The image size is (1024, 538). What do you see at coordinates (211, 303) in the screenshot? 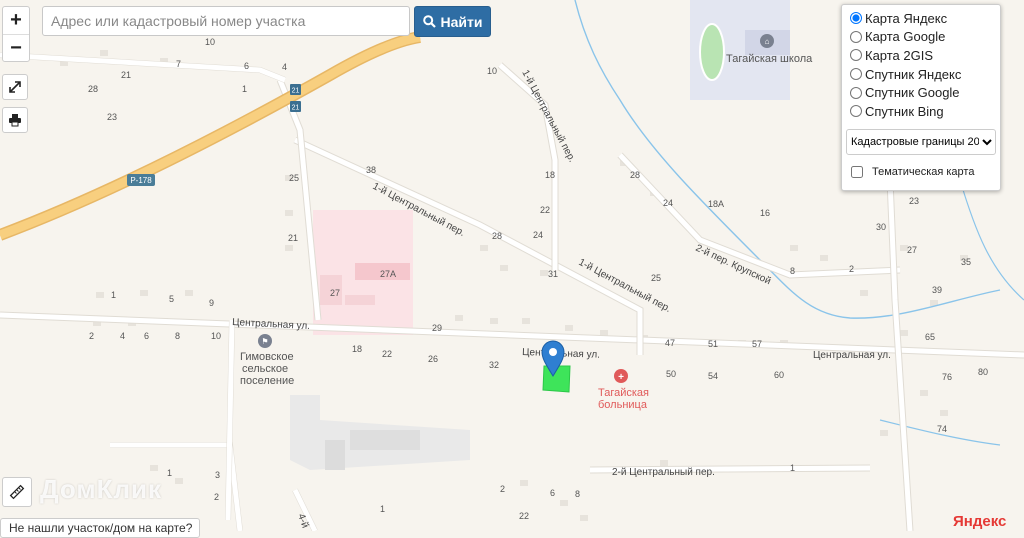
I see `house-number: 9` at bounding box center [211, 303].